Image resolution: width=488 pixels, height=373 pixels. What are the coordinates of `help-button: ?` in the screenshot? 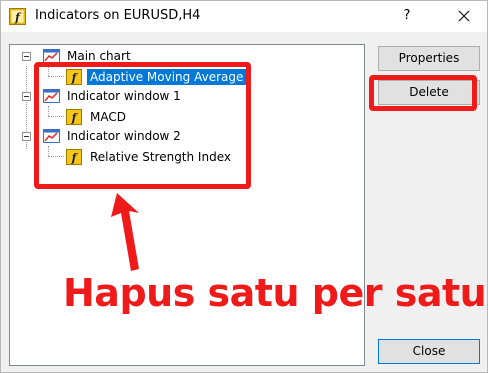 It's located at (407, 16).